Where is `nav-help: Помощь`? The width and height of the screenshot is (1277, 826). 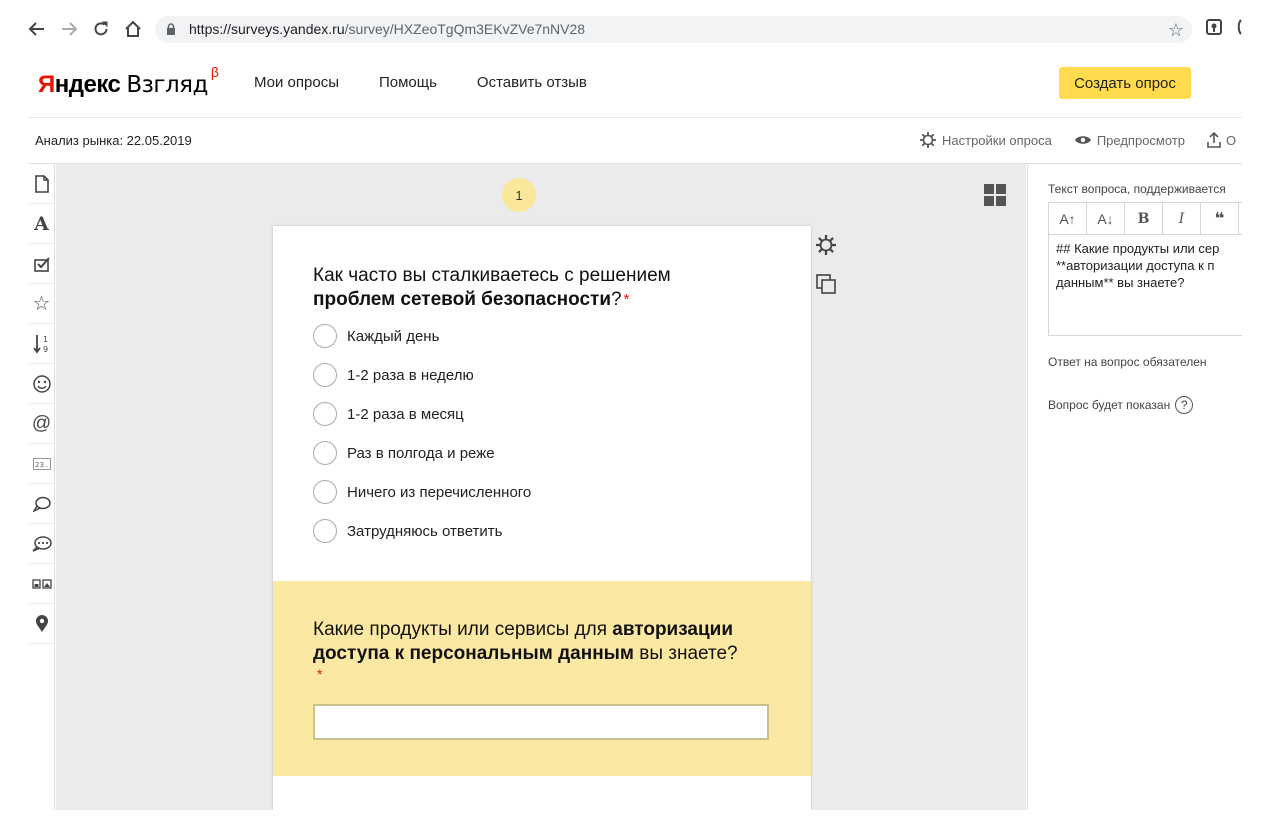
nav-help: Помощь is located at coordinates (408, 82).